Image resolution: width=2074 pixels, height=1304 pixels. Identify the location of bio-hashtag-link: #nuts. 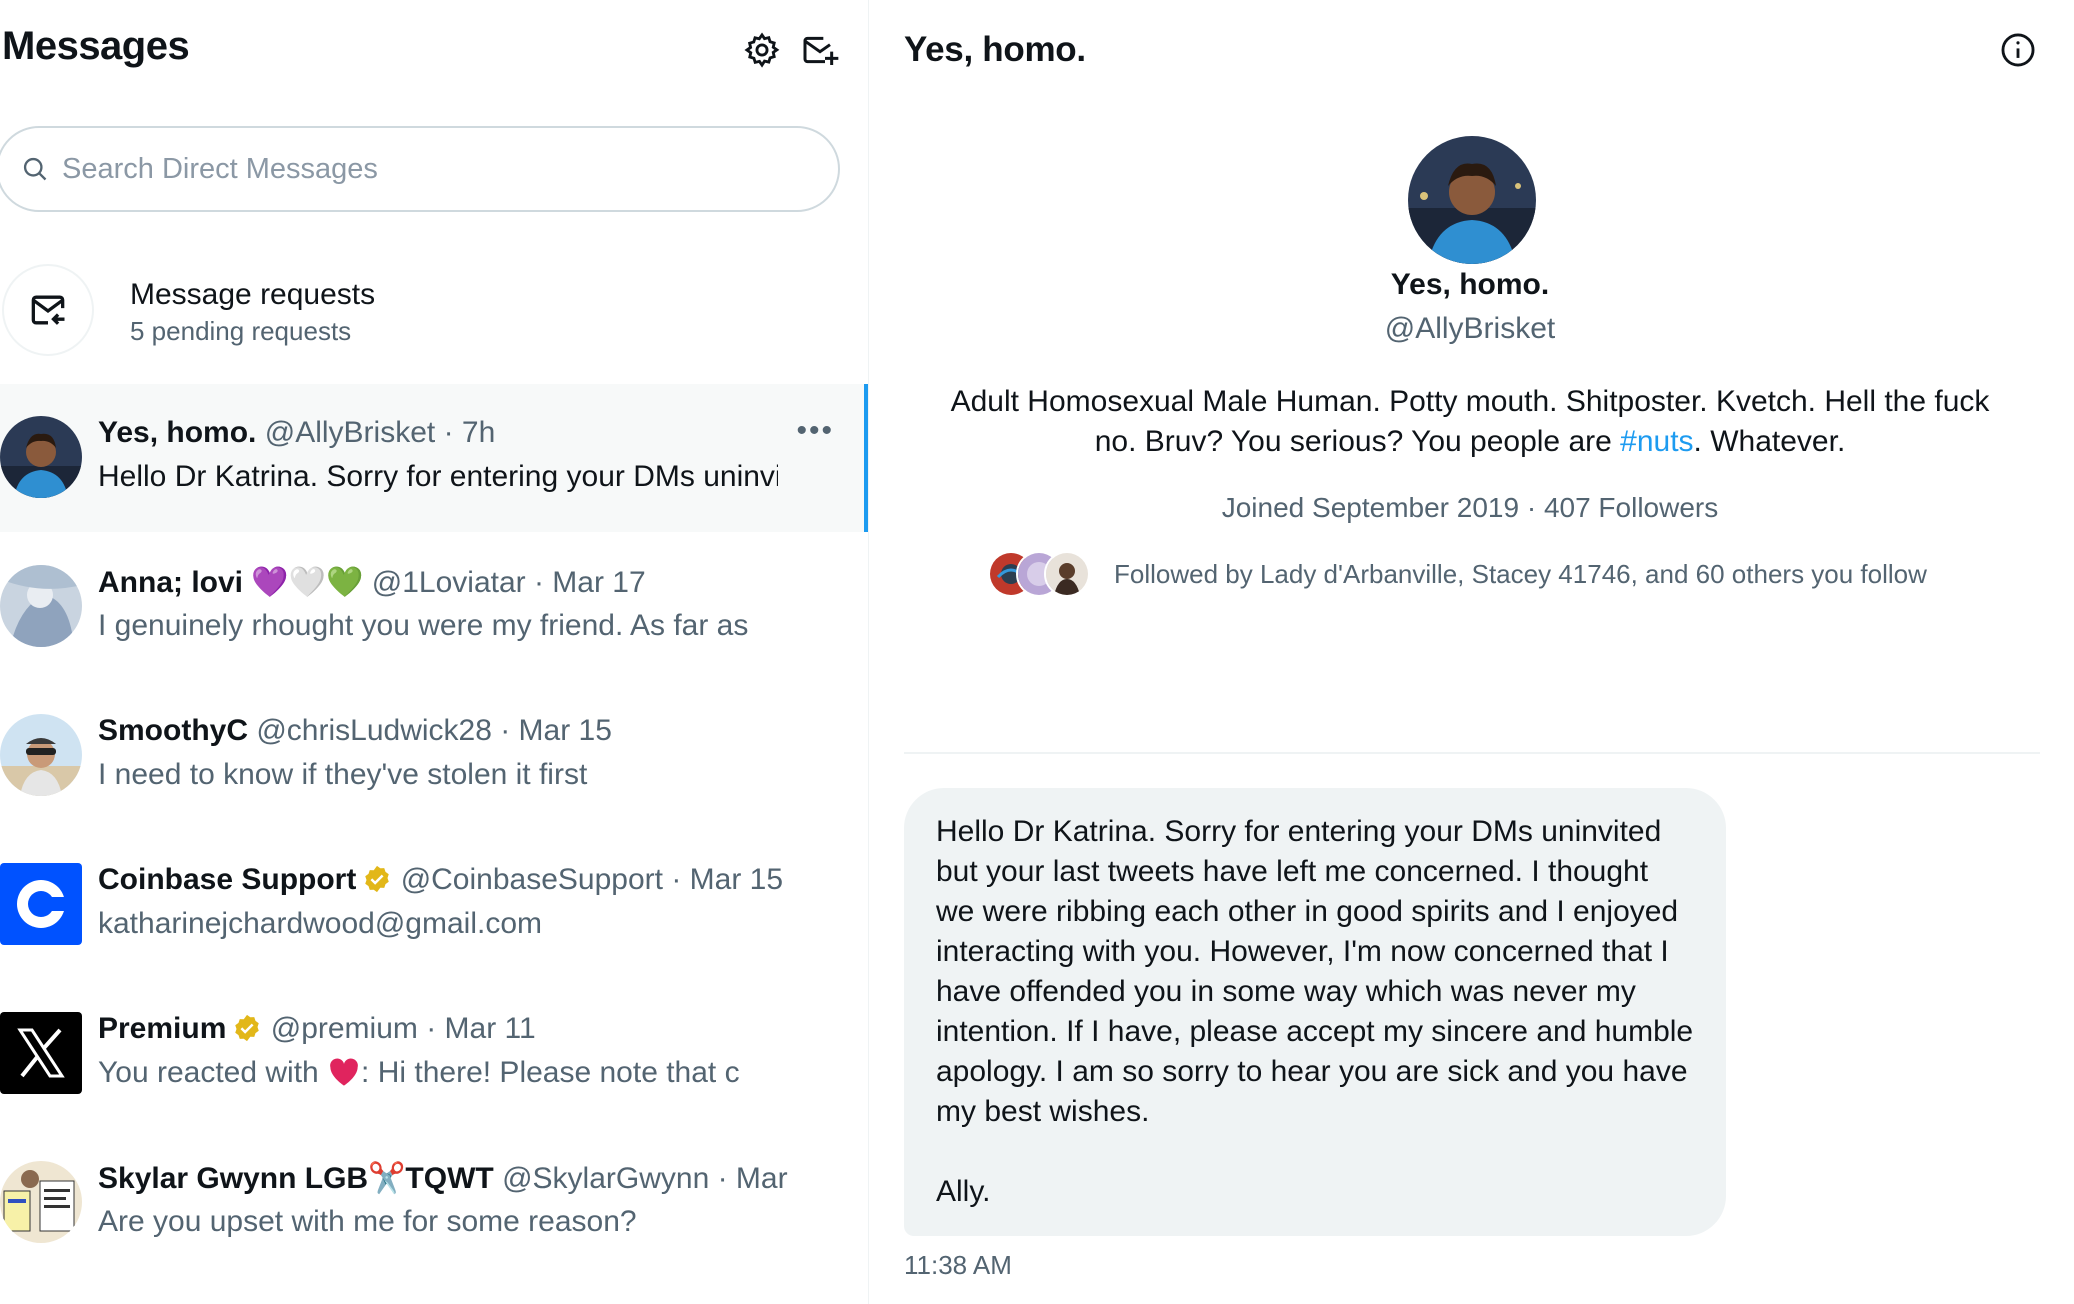
(1656, 441).